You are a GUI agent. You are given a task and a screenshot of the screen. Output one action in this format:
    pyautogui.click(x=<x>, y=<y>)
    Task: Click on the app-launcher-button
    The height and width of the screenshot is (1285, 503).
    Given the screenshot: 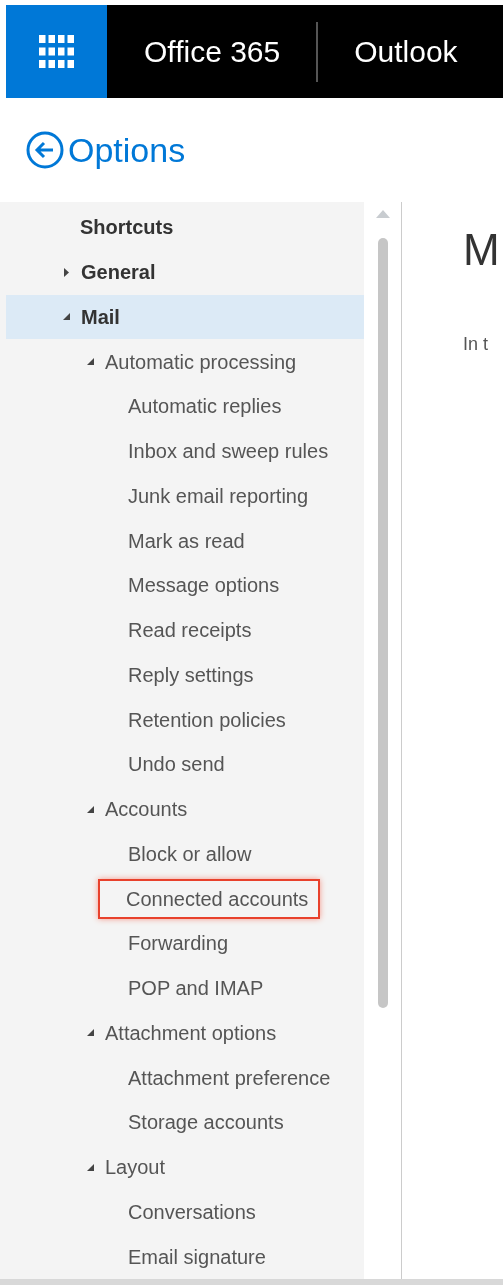 What is the action you would take?
    pyautogui.click(x=56, y=51)
    